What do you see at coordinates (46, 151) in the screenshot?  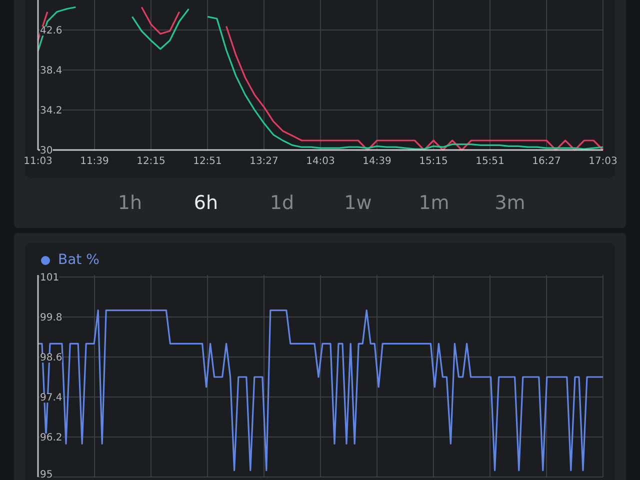 I see `axis-label: 30` at bounding box center [46, 151].